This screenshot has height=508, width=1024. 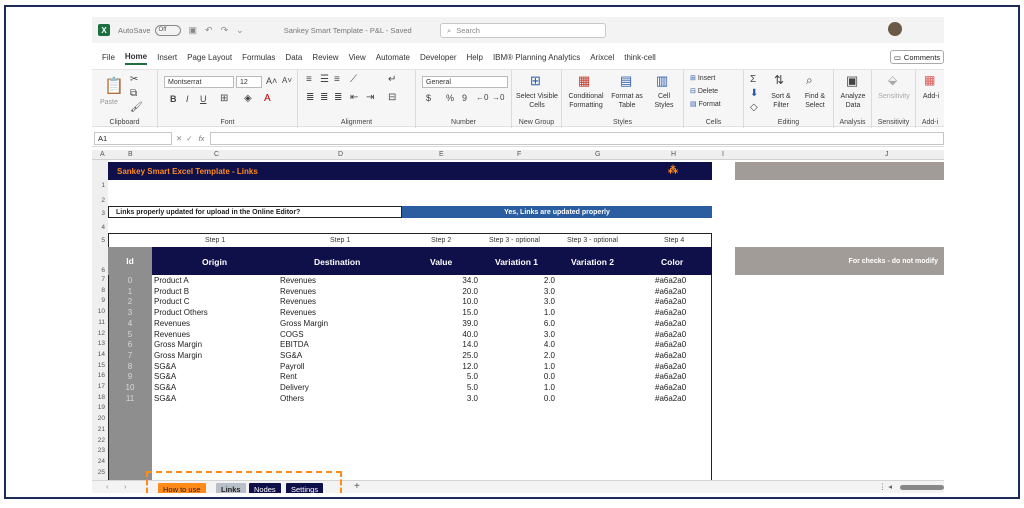 What do you see at coordinates (392, 79) in the screenshot?
I see `wrap-text-icon: ↵` at bounding box center [392, 79].